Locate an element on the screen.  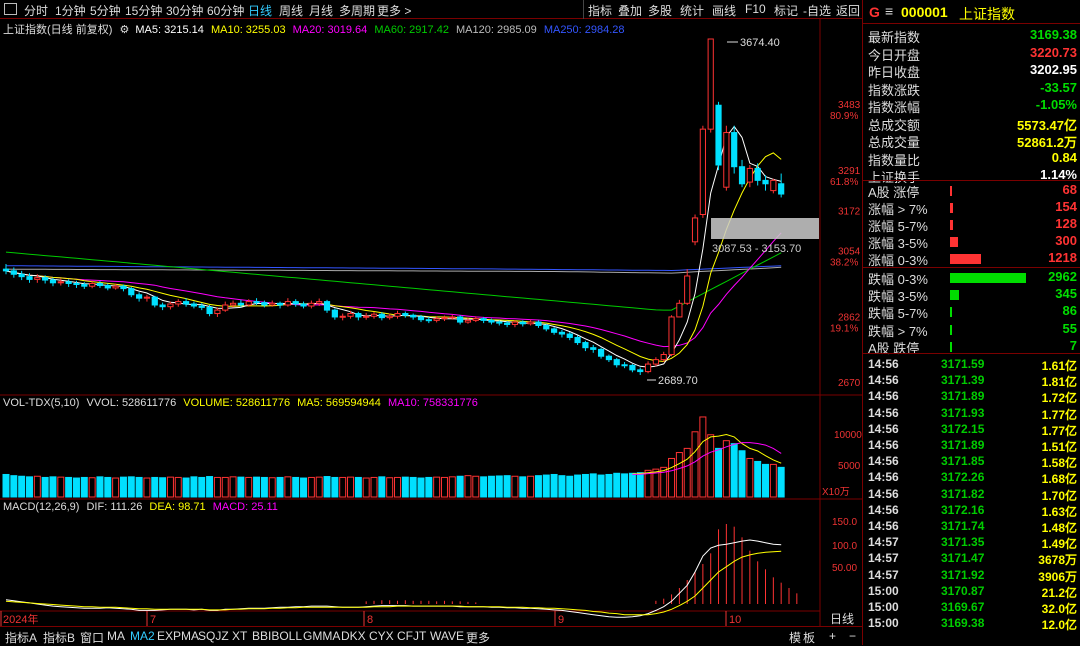
tick-row: 14:57 3171.35 1.49亿 is located at coordinates (971, 543).